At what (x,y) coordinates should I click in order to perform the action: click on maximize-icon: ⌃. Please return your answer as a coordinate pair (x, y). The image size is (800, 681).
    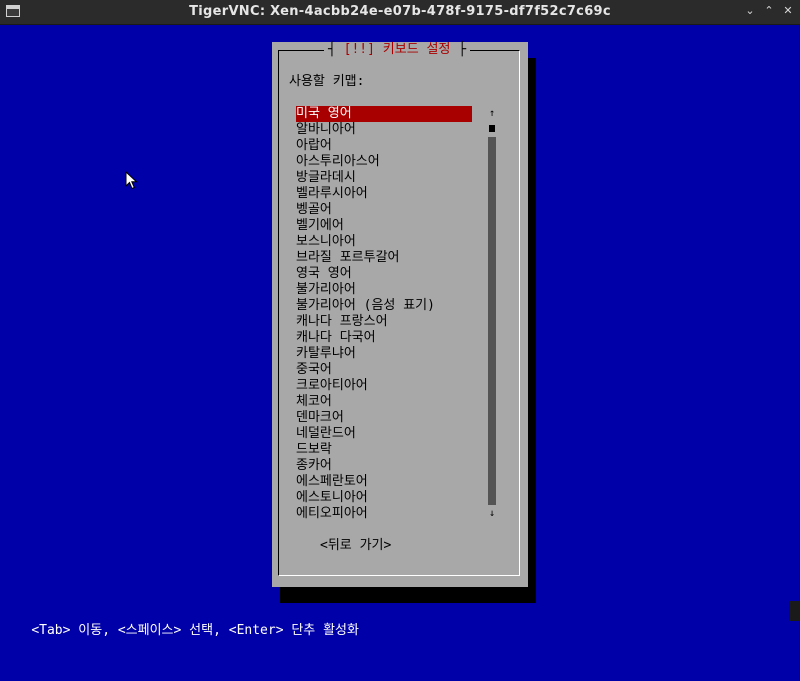
    Looking at the image, I should click on (769, 11).